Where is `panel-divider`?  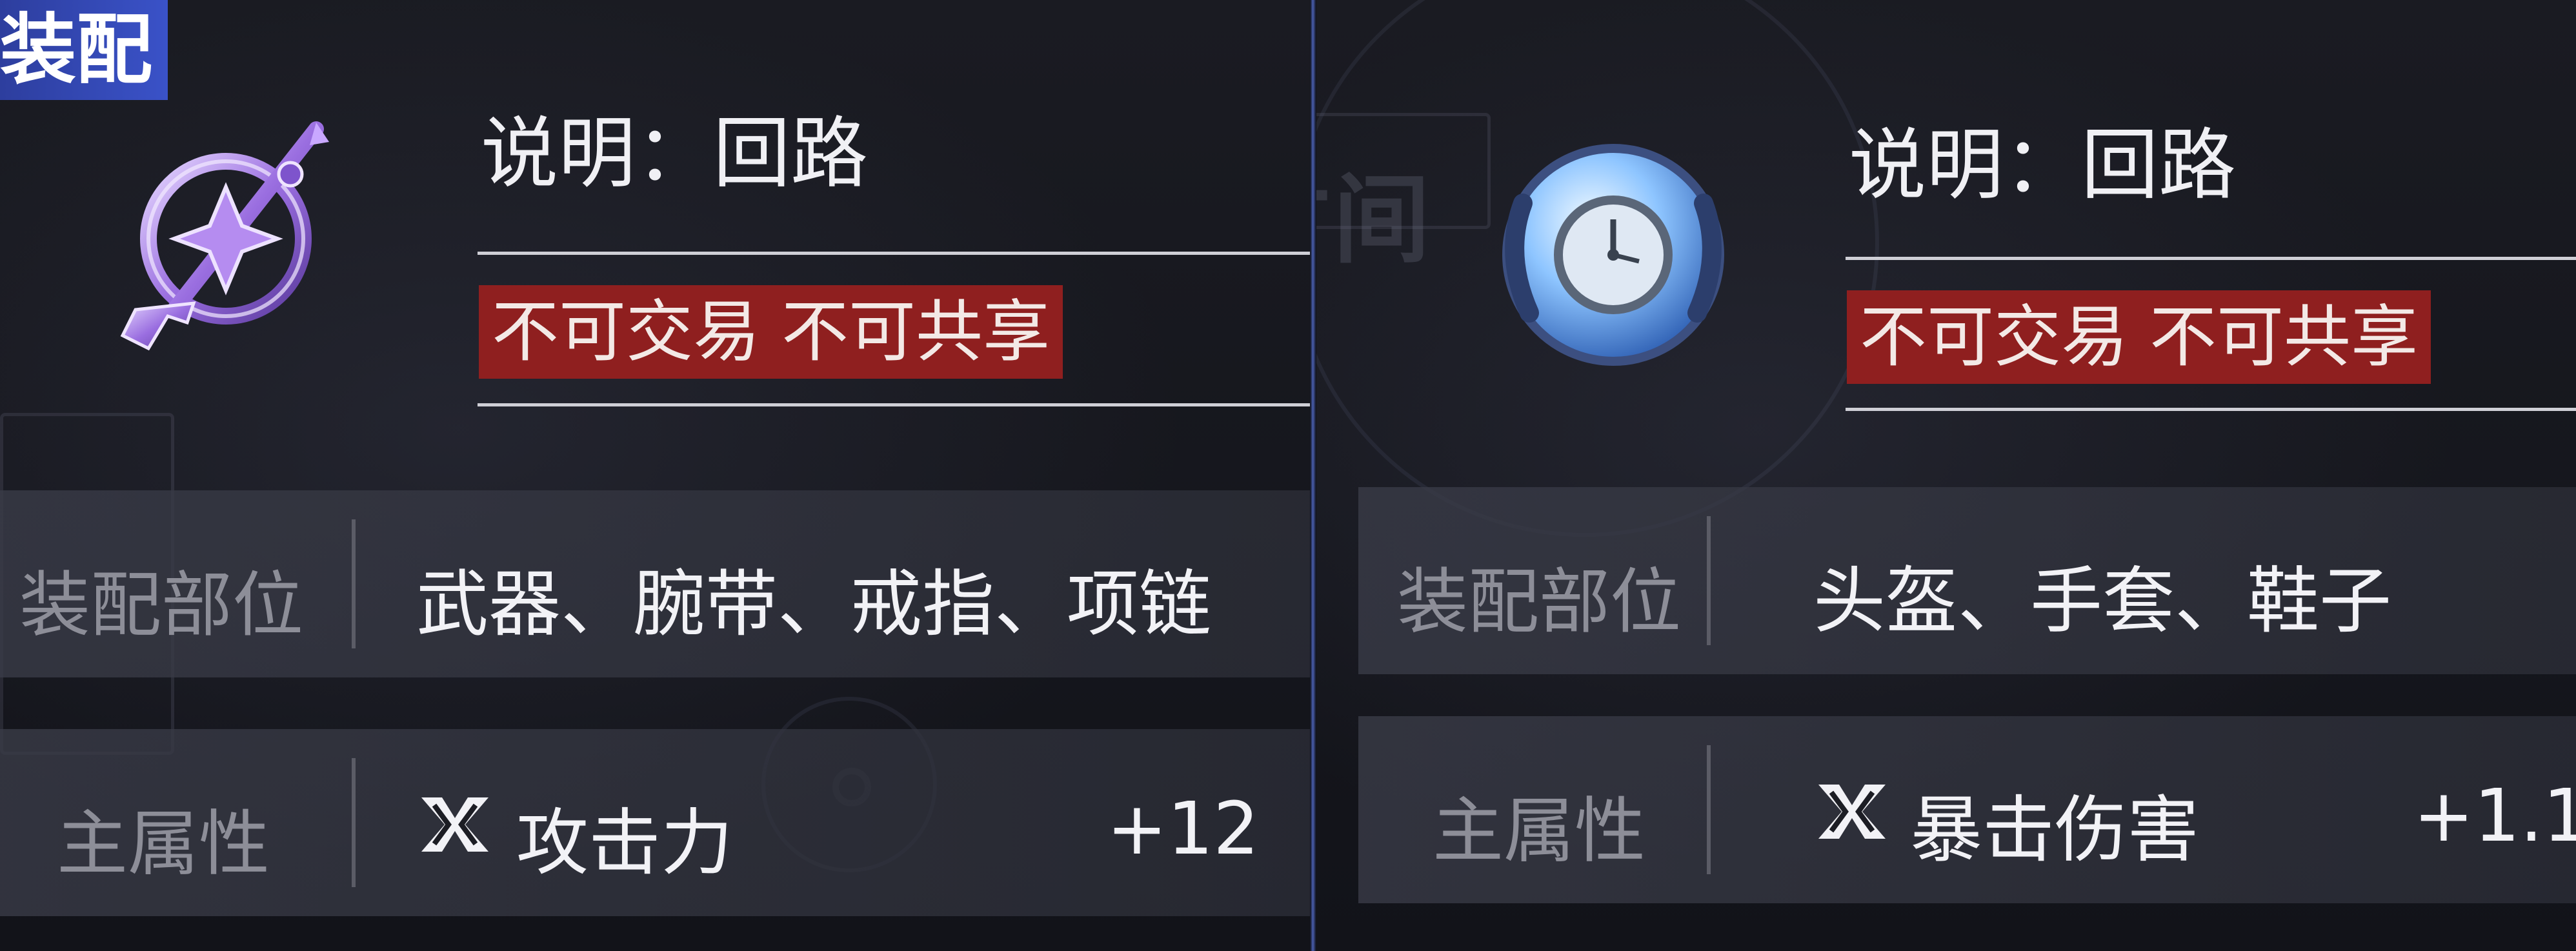 panel-divider is located at coordinates (1313, 475).